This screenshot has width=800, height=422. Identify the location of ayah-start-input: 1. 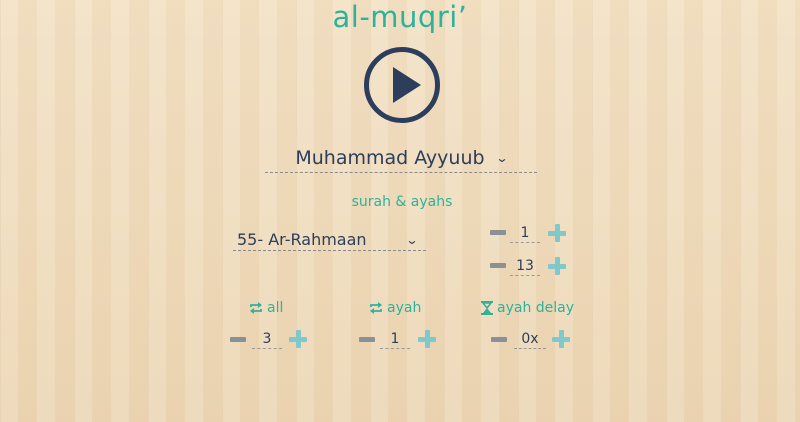
(525, 233).